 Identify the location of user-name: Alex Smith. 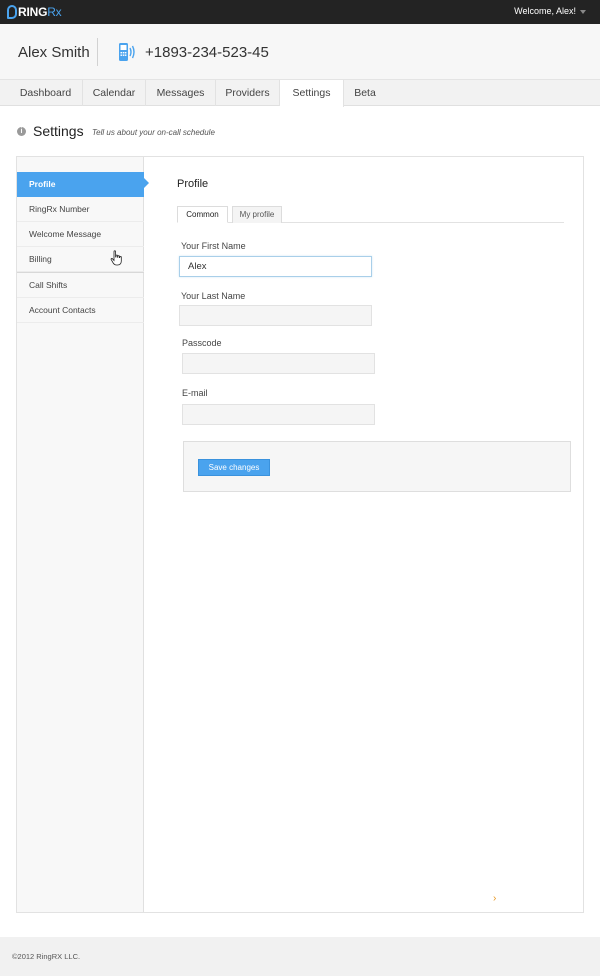
(54, 52).